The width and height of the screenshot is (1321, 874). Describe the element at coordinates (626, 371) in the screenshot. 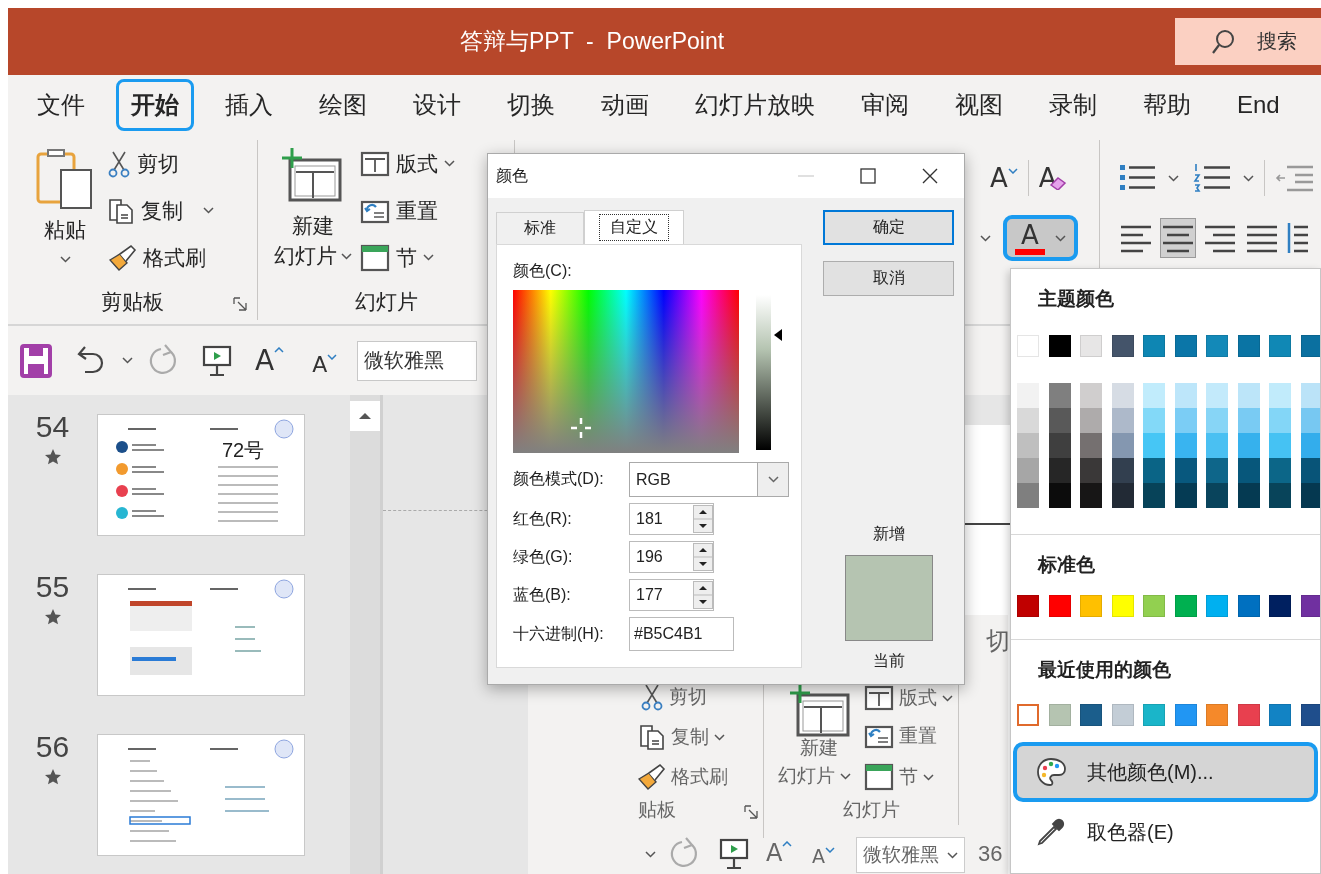

I see `color-spectrum` at that location.